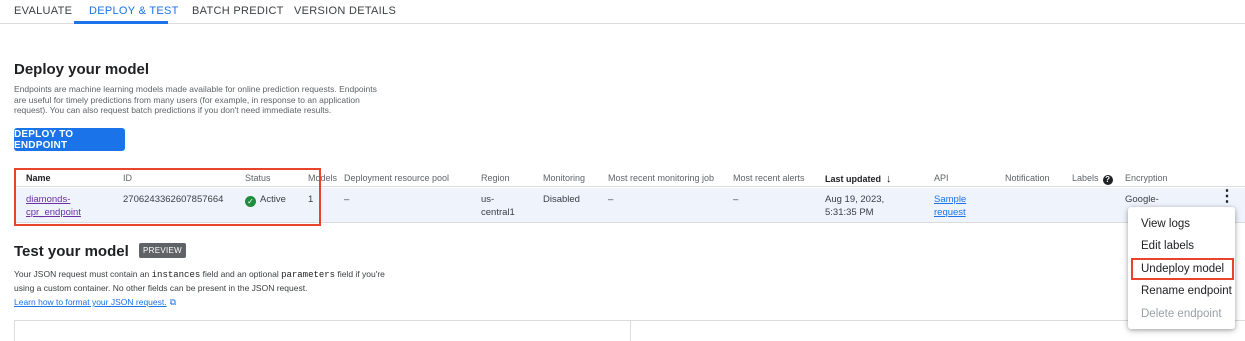  I want to click on col-header-labels-label: Labels, so click(1085, 178).